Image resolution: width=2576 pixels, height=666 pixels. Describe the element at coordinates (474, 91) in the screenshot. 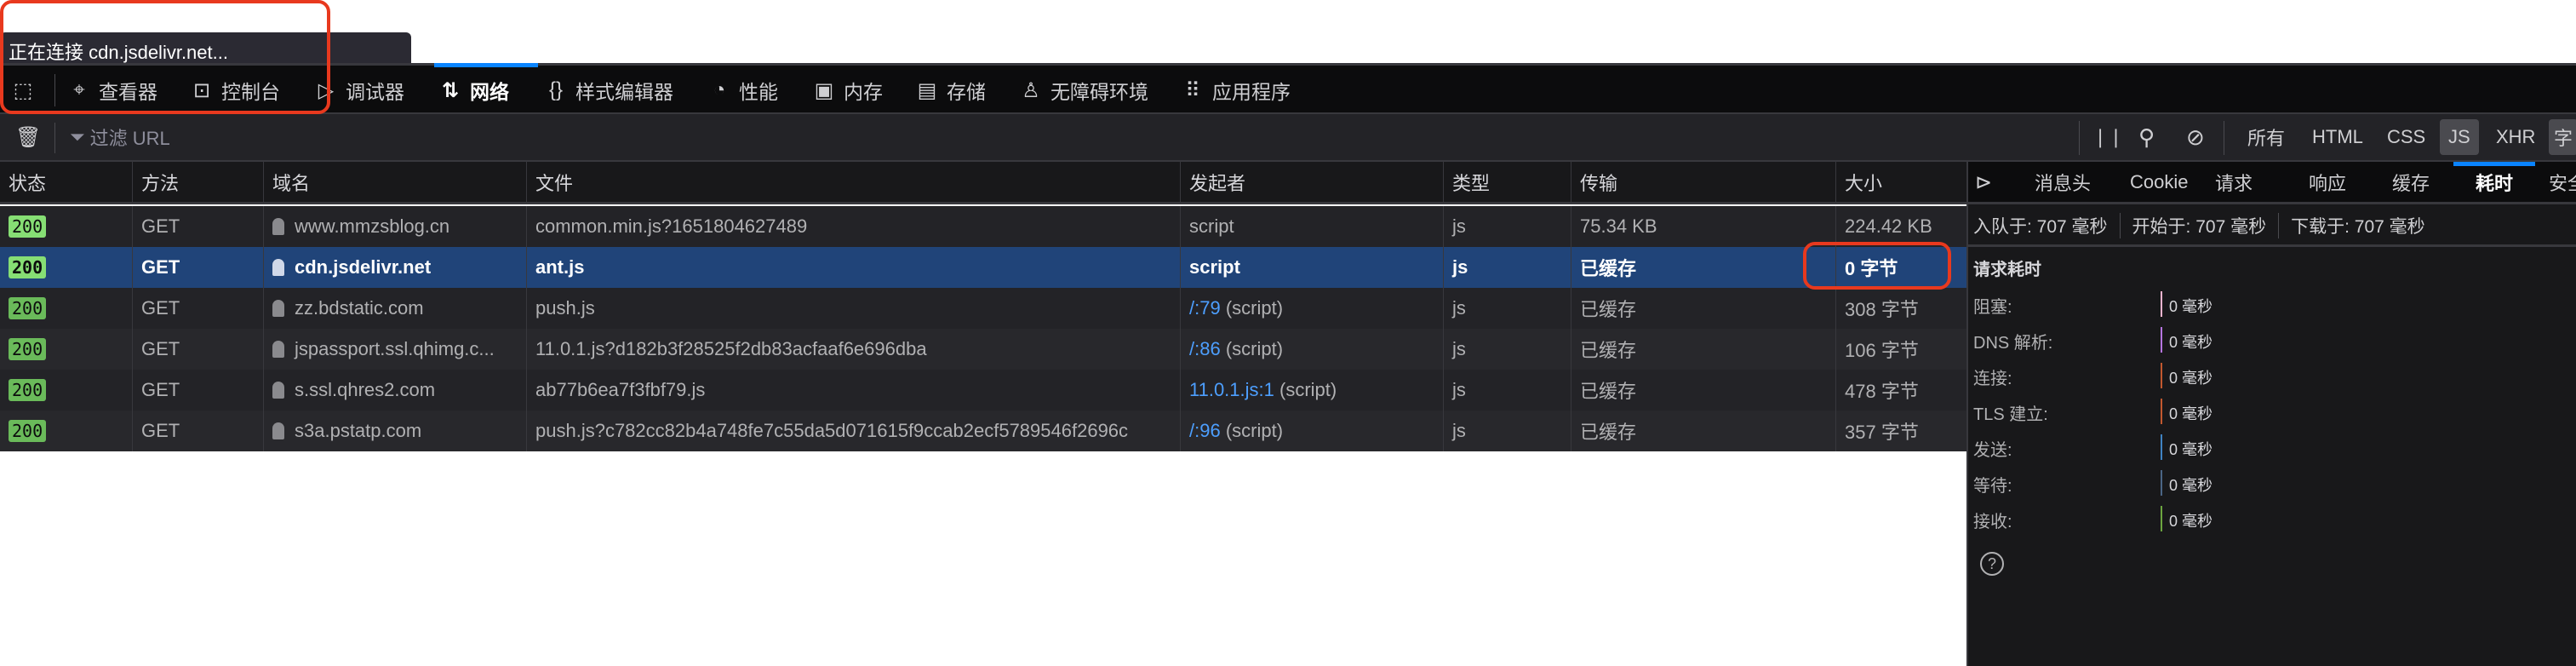

I see `tab-network: ⇅ 网络` at that location.